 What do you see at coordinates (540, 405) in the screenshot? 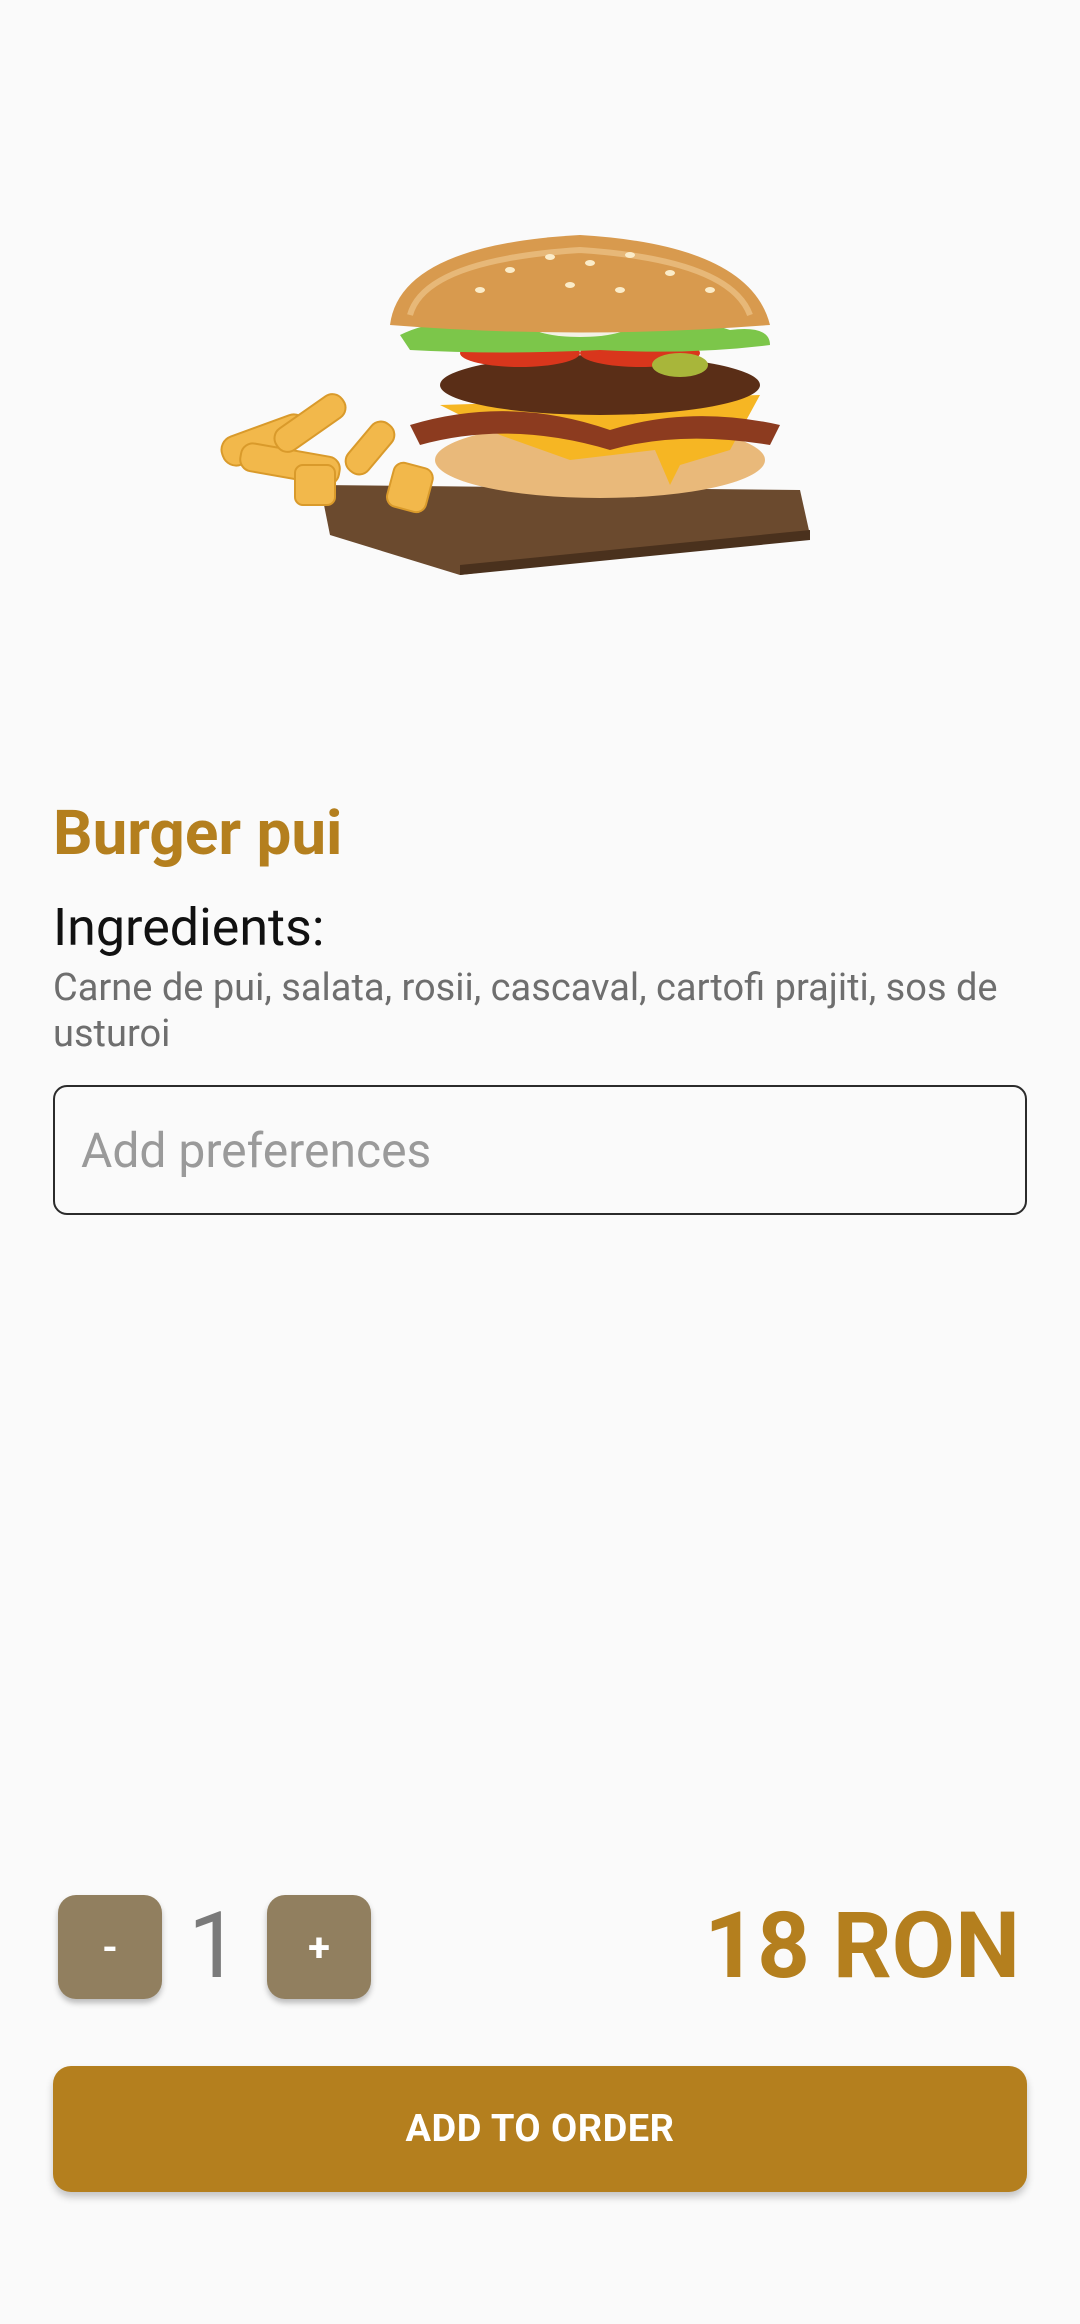
I see `product-image` at bounding box center [540, 405].